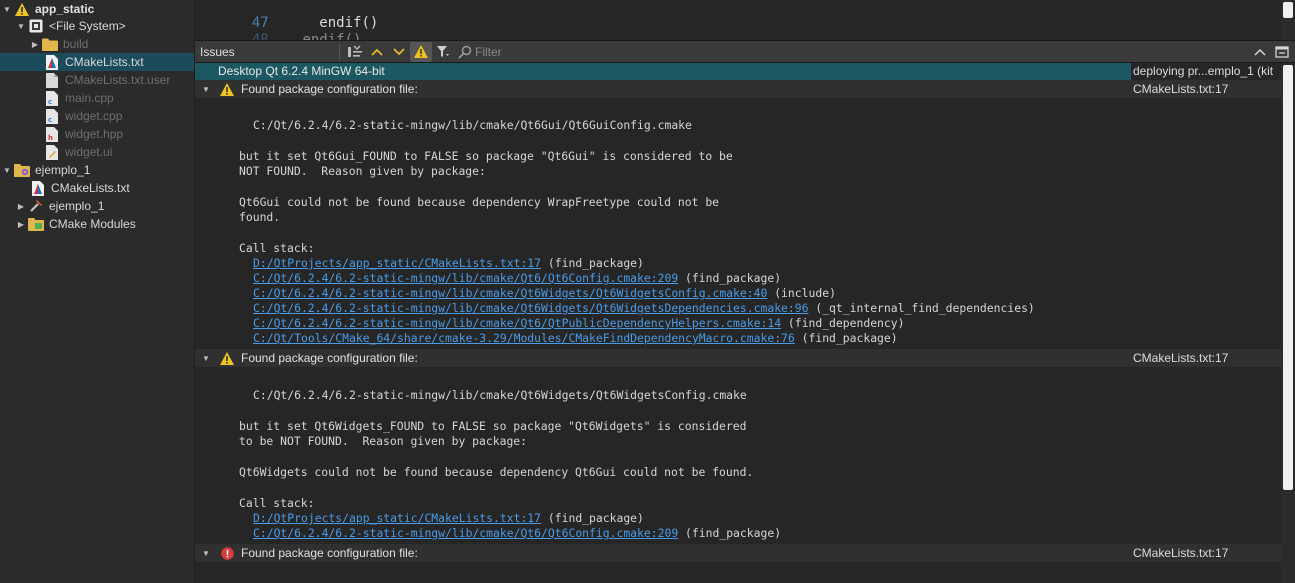  I want to click on cpp-file-icon: c, so click(52, 116).